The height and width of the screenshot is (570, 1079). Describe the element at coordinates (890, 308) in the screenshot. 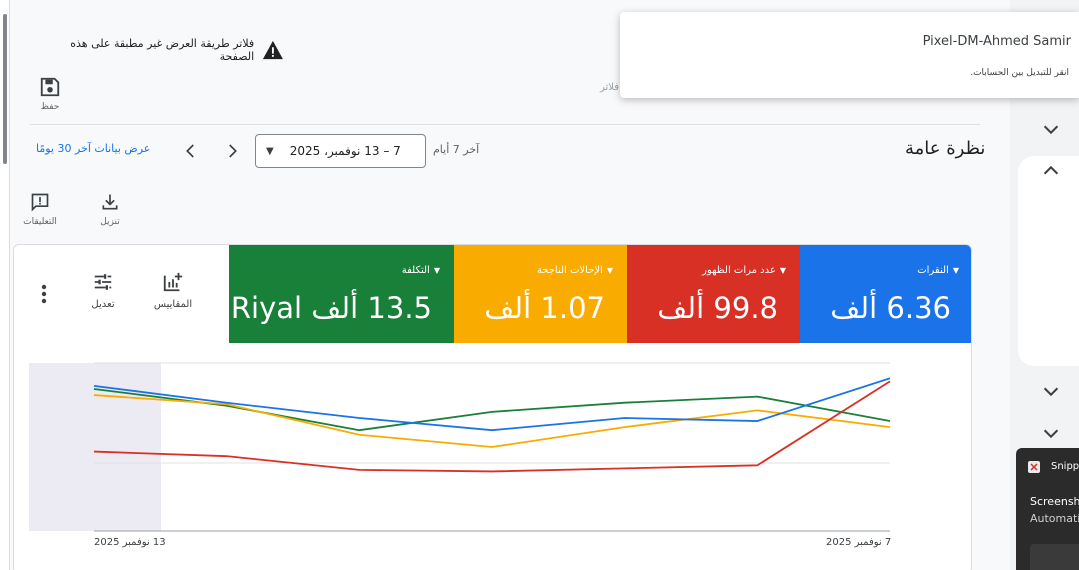

I see `tile-value: 6.36 ألف` at that location.